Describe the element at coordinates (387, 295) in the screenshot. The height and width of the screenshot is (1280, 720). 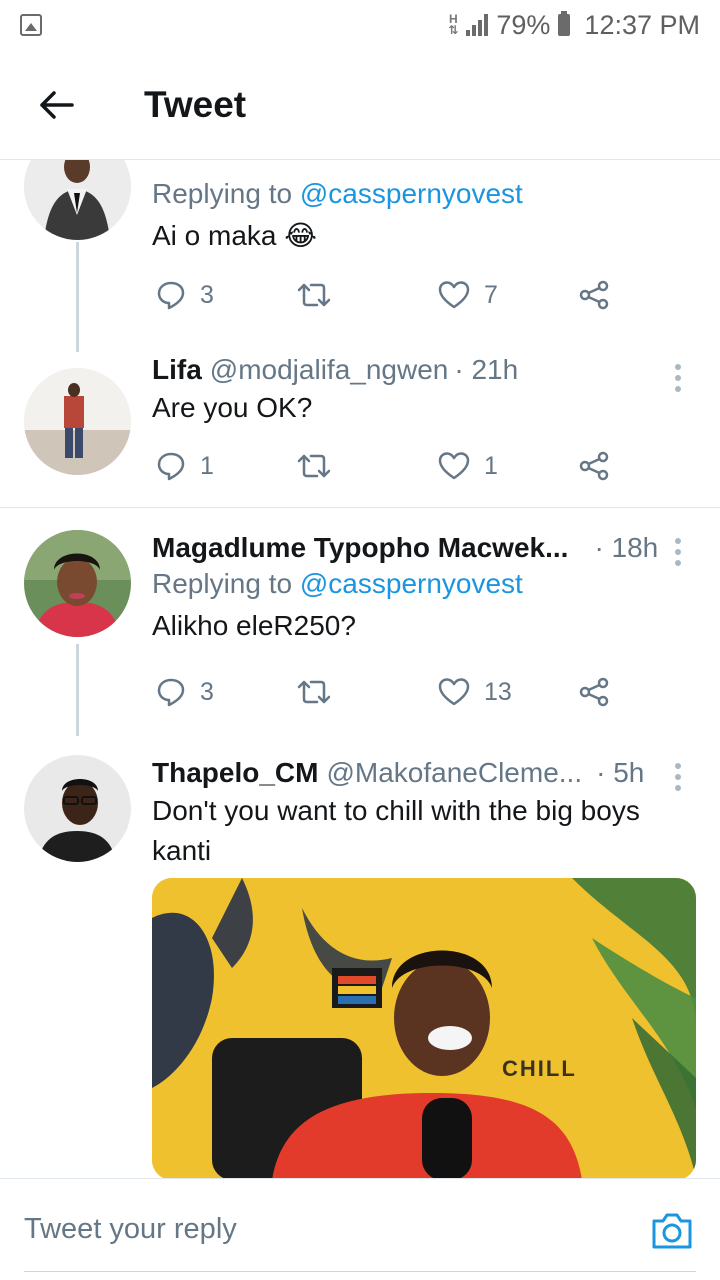
I see `tweet-actions: 3 7` at that location.